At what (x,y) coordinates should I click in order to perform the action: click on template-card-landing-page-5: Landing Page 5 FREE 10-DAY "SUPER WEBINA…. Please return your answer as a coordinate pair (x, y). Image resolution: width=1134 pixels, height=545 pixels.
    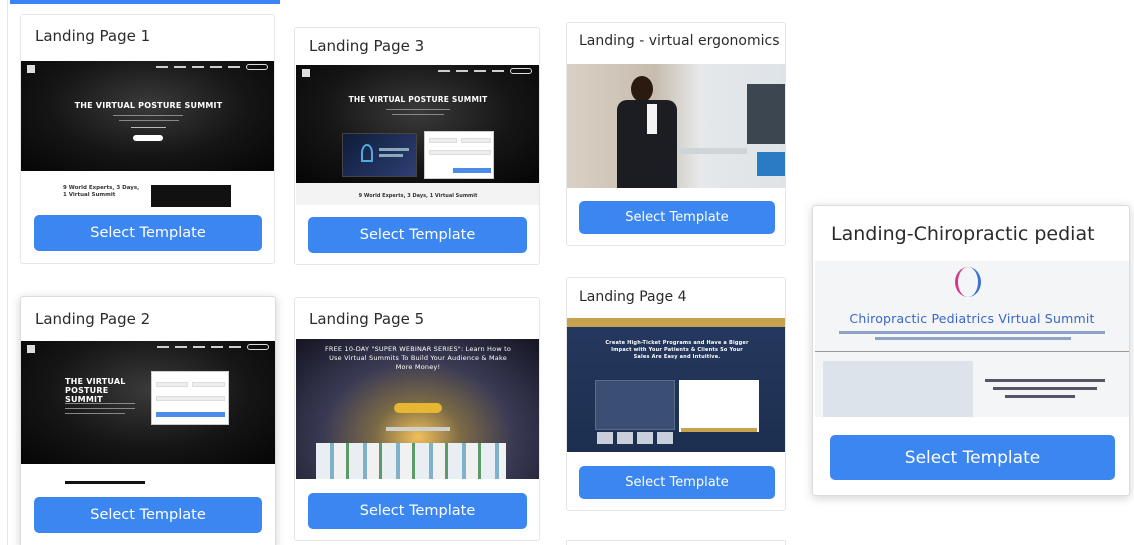
    Looking at the image, I should click on (417, 419).